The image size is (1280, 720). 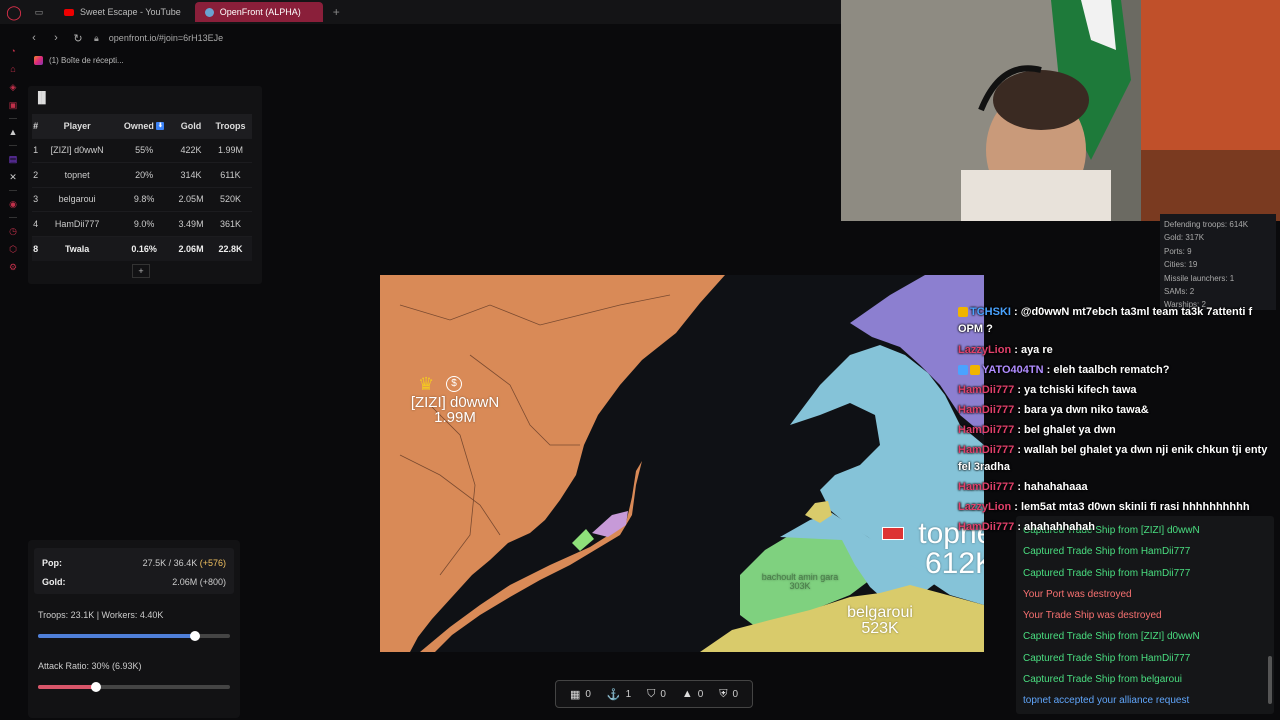 I want to click on attack-ratio-slider, so click(x=134, y=687).